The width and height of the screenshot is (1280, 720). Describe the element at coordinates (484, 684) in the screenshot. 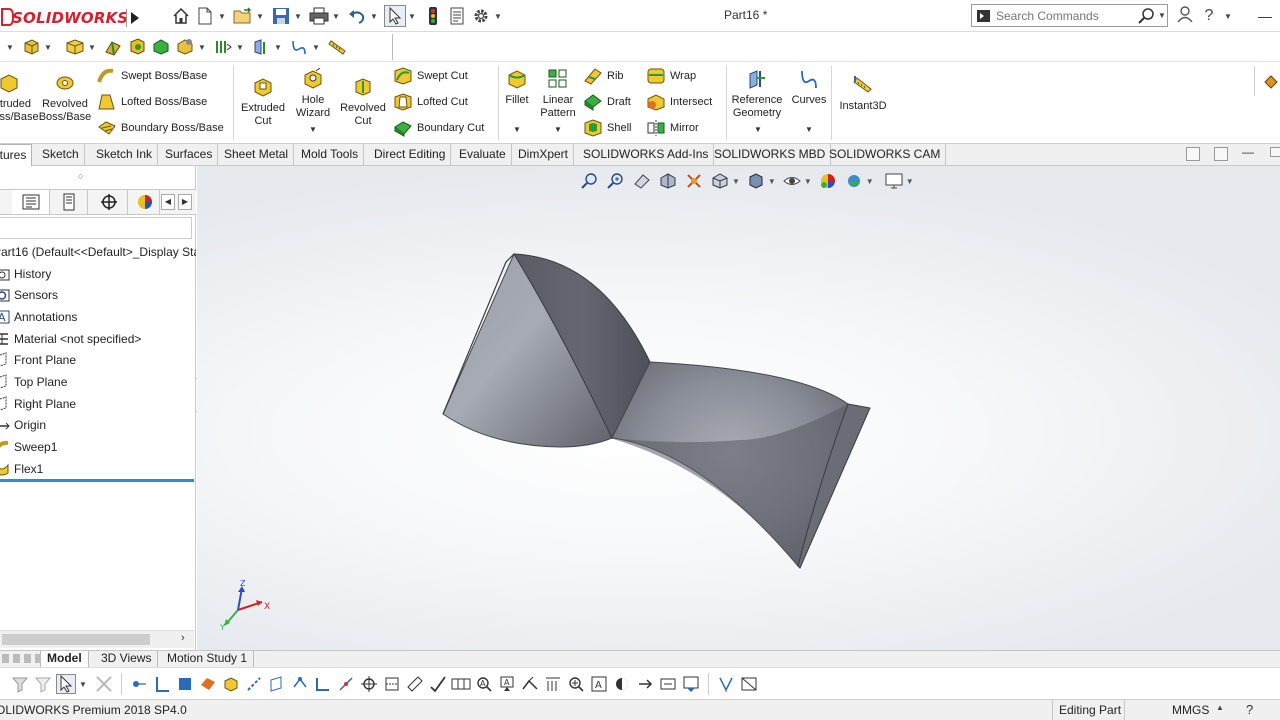

I see `filter-notes-icon: A` at that location.